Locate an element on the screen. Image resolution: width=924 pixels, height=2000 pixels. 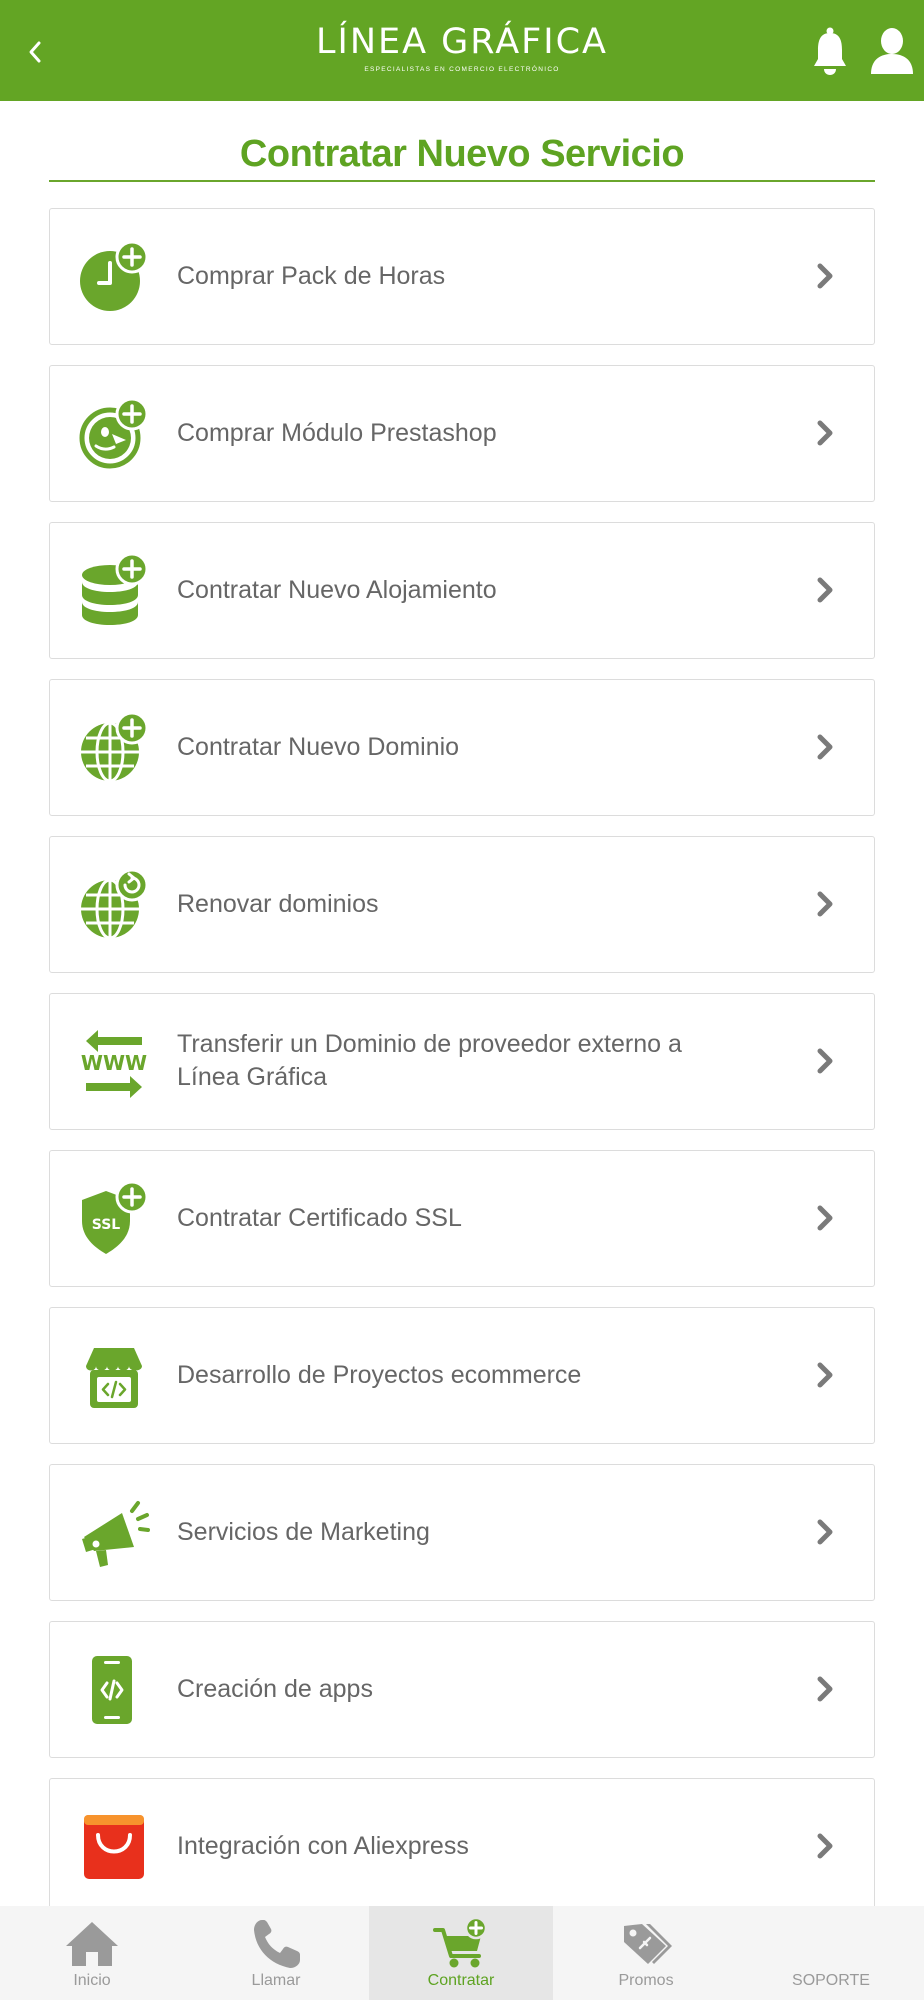
service-label: Contratar Nuevo Dominio is located at coordinates (318, 746).